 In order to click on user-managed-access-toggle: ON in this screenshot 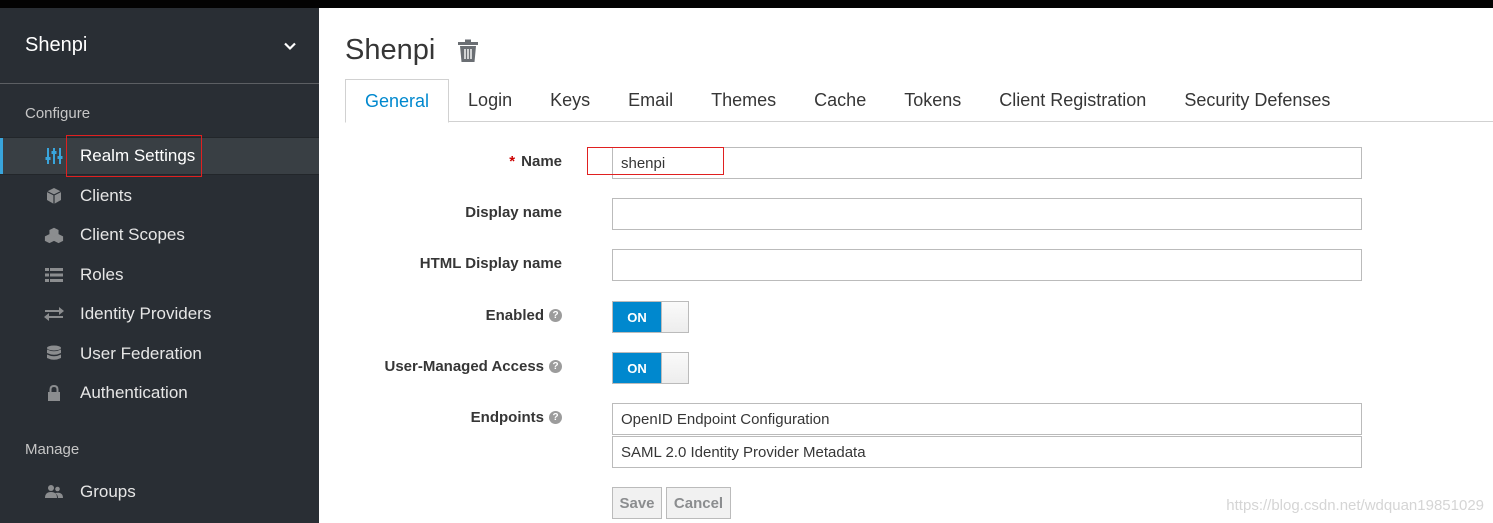, I will do `click(650, 368)`.